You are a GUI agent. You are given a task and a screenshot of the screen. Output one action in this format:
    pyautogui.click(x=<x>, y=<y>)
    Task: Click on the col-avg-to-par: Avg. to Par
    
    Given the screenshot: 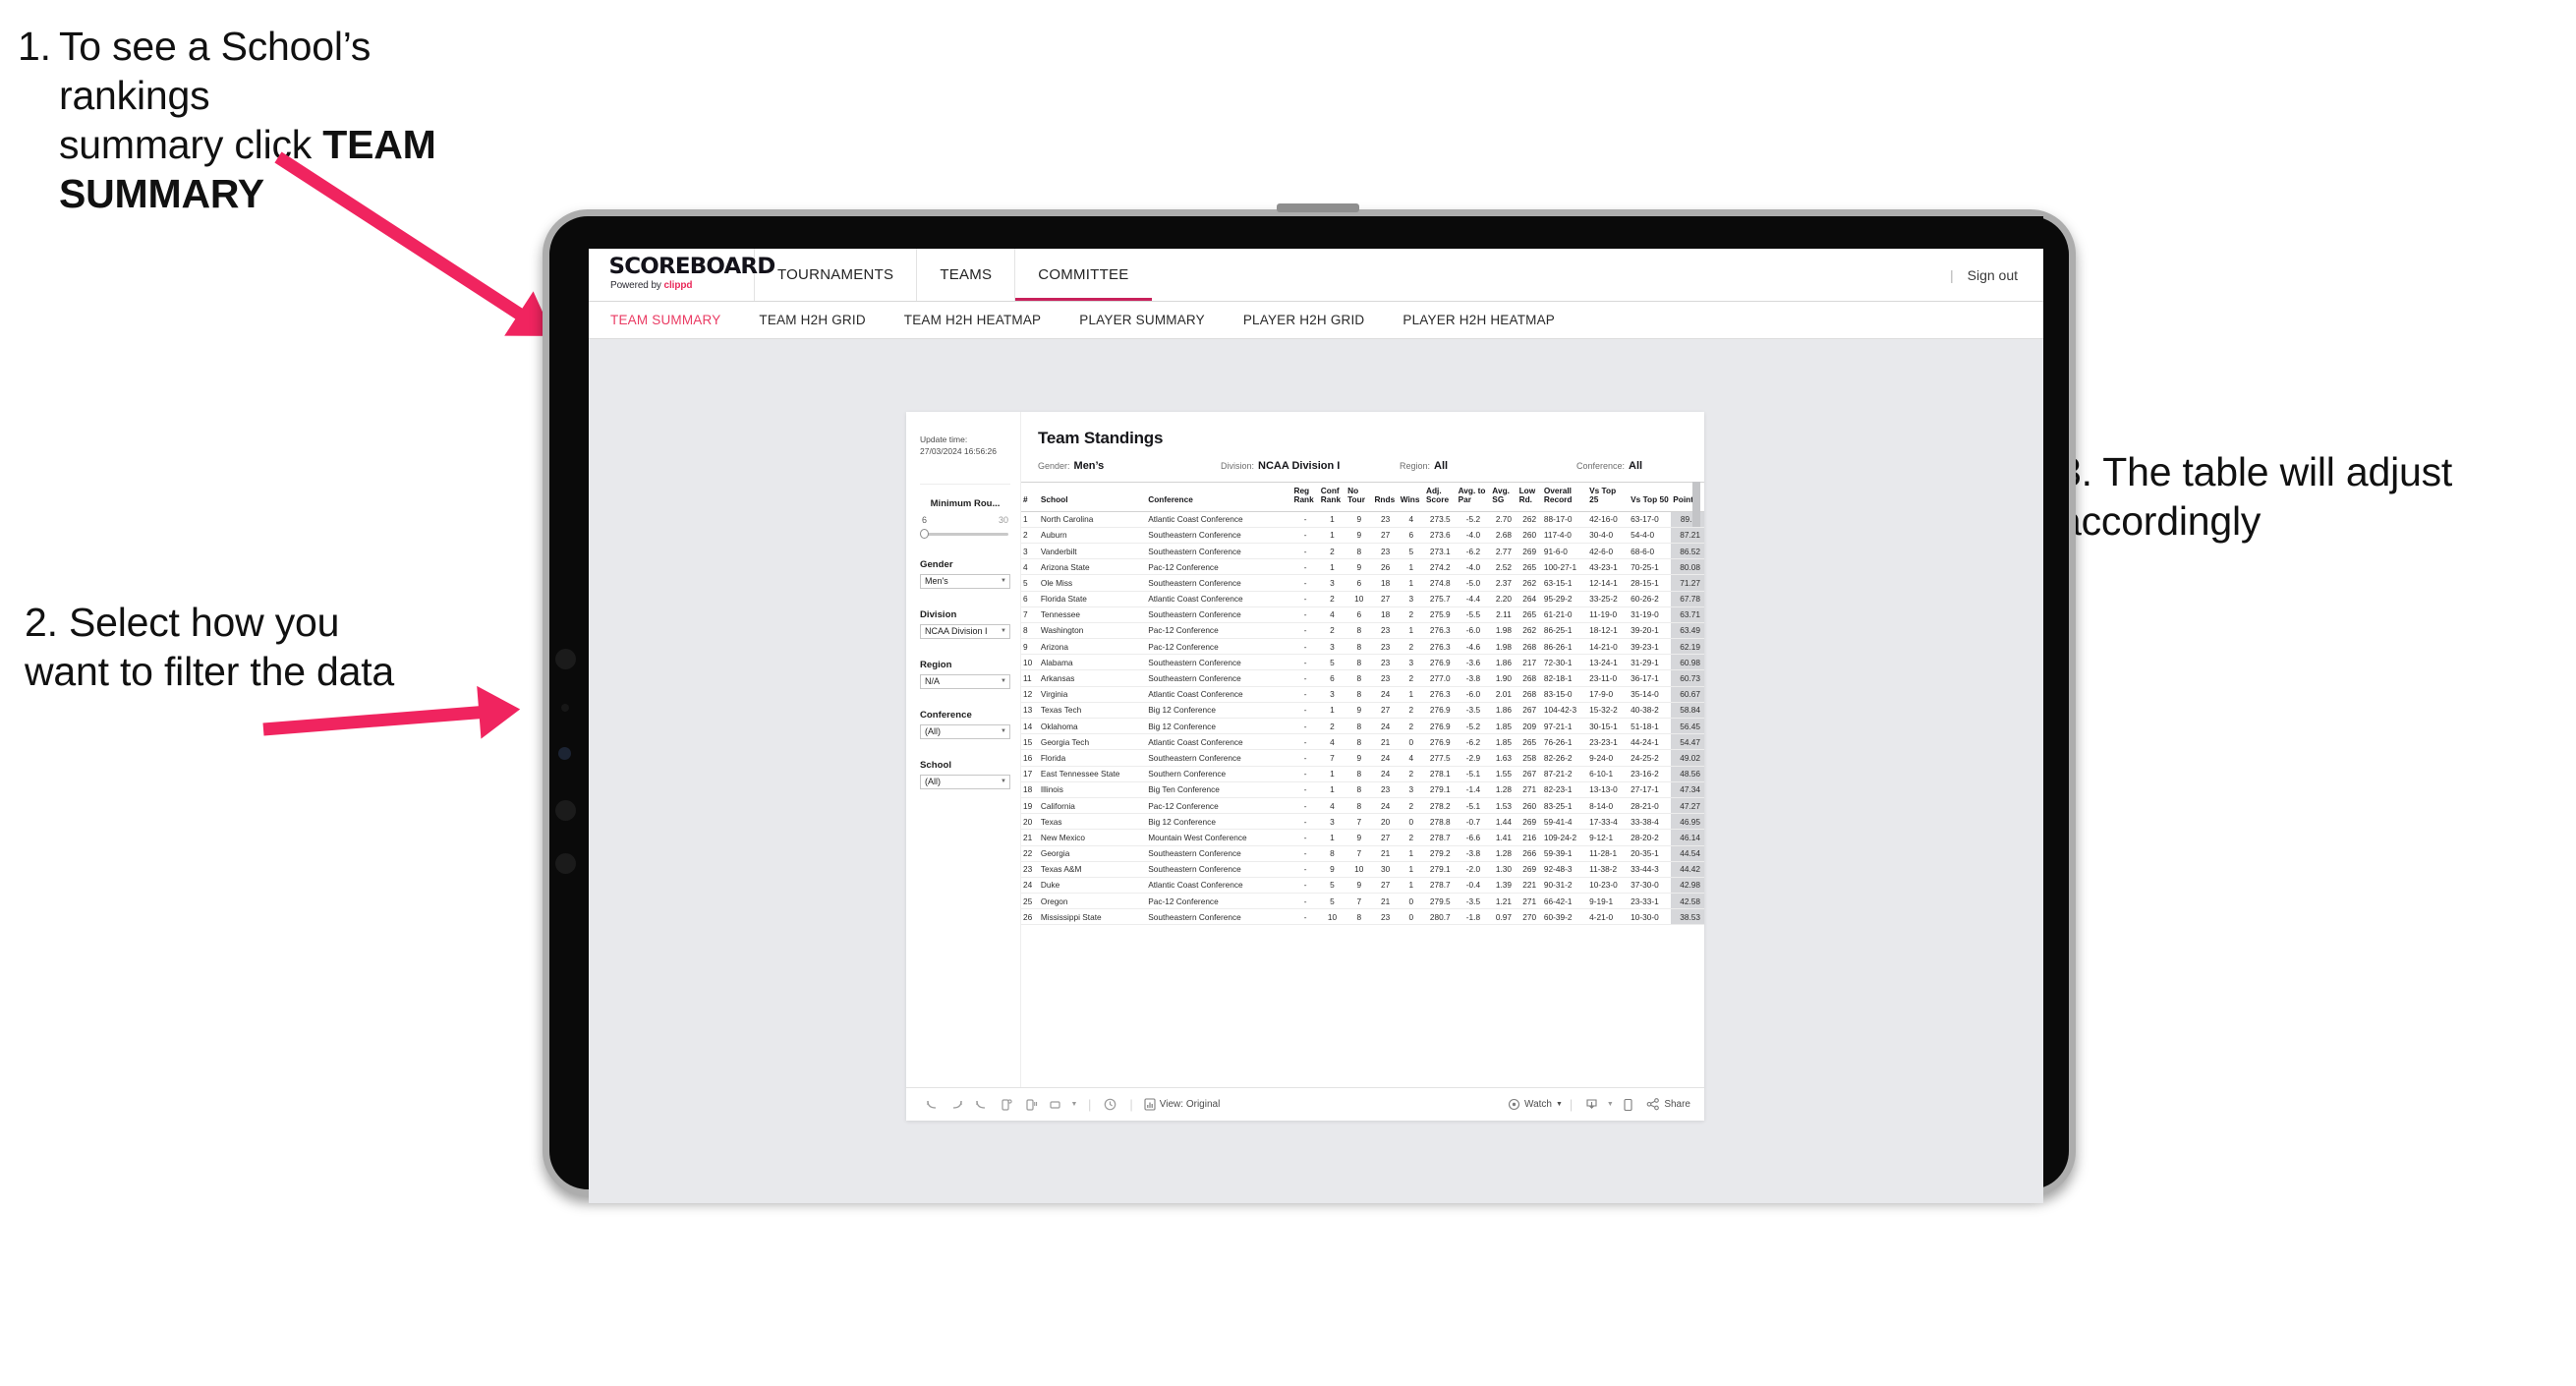 What is the action you would take?
    pyautogui.click(x=1473, y=497)
    